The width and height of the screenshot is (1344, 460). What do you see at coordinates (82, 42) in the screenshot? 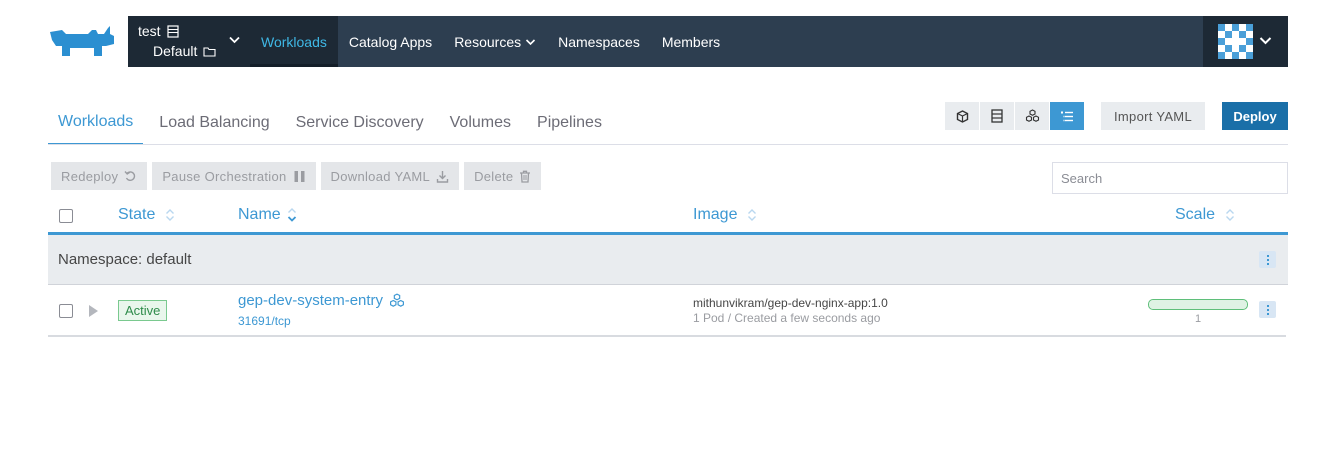
I see `rancher-logo` at bounding box center [82, 42].